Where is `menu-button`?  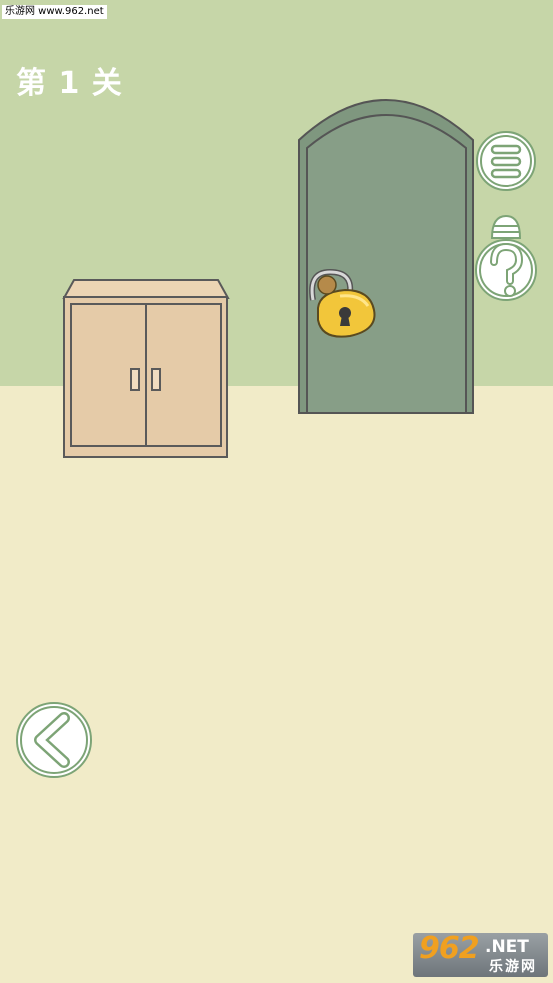 menu-button is located at coordinates (506, 161).